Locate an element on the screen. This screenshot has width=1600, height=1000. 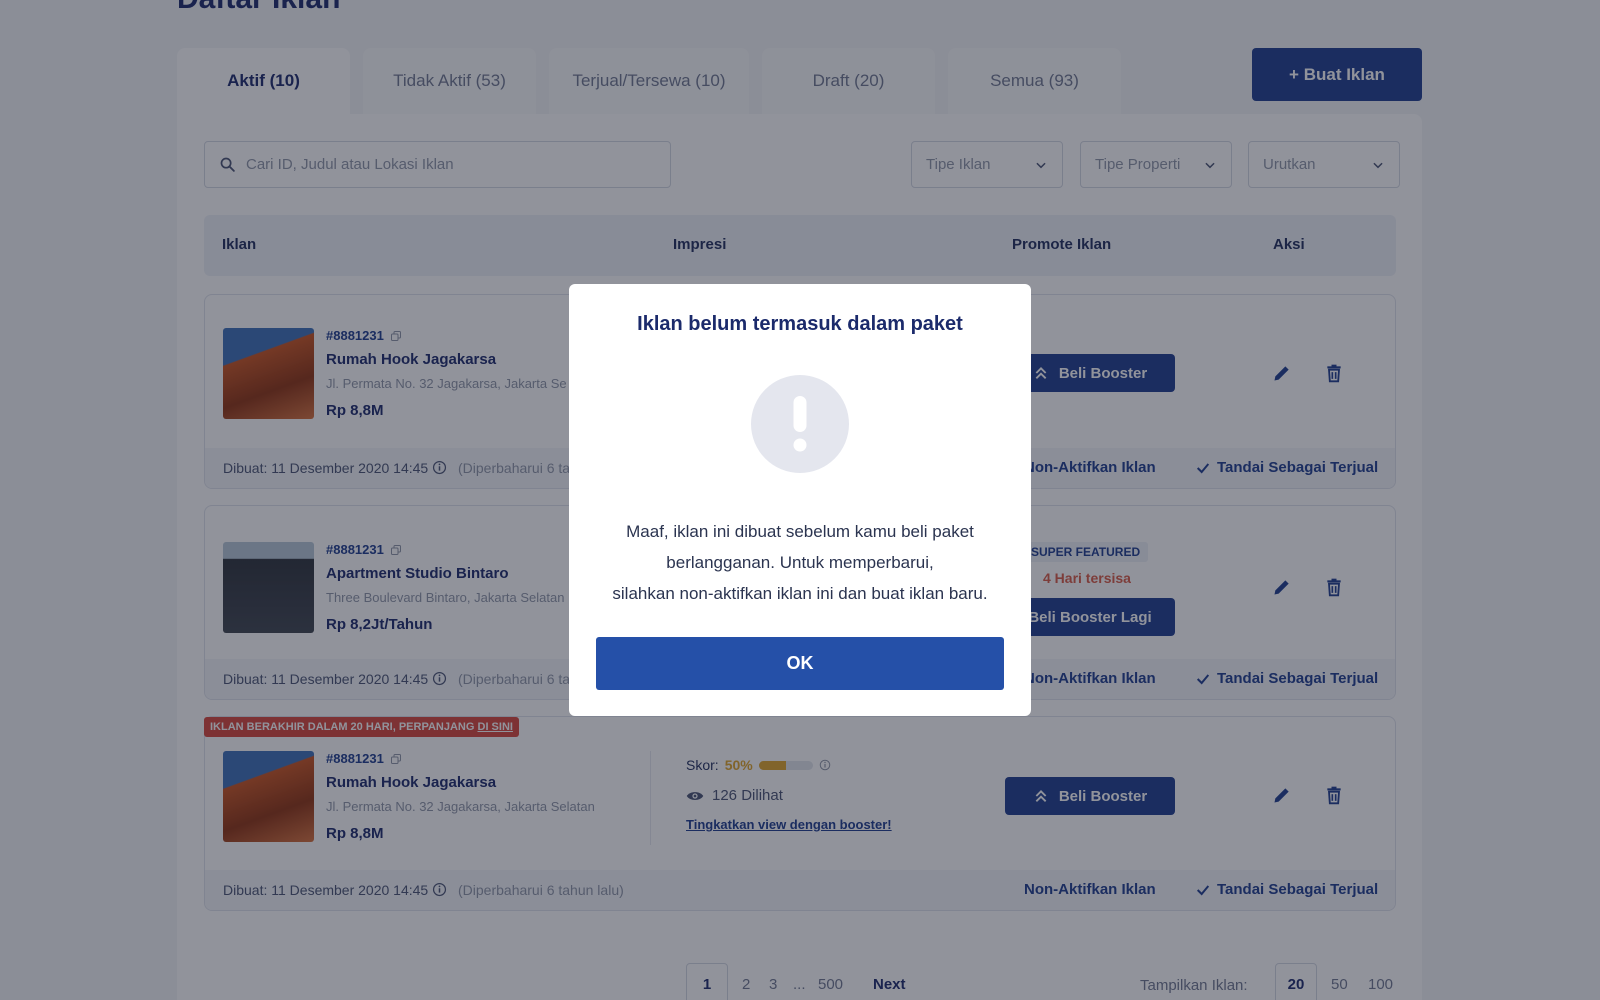
exclamation-icon is located at coordinates (800, 424).